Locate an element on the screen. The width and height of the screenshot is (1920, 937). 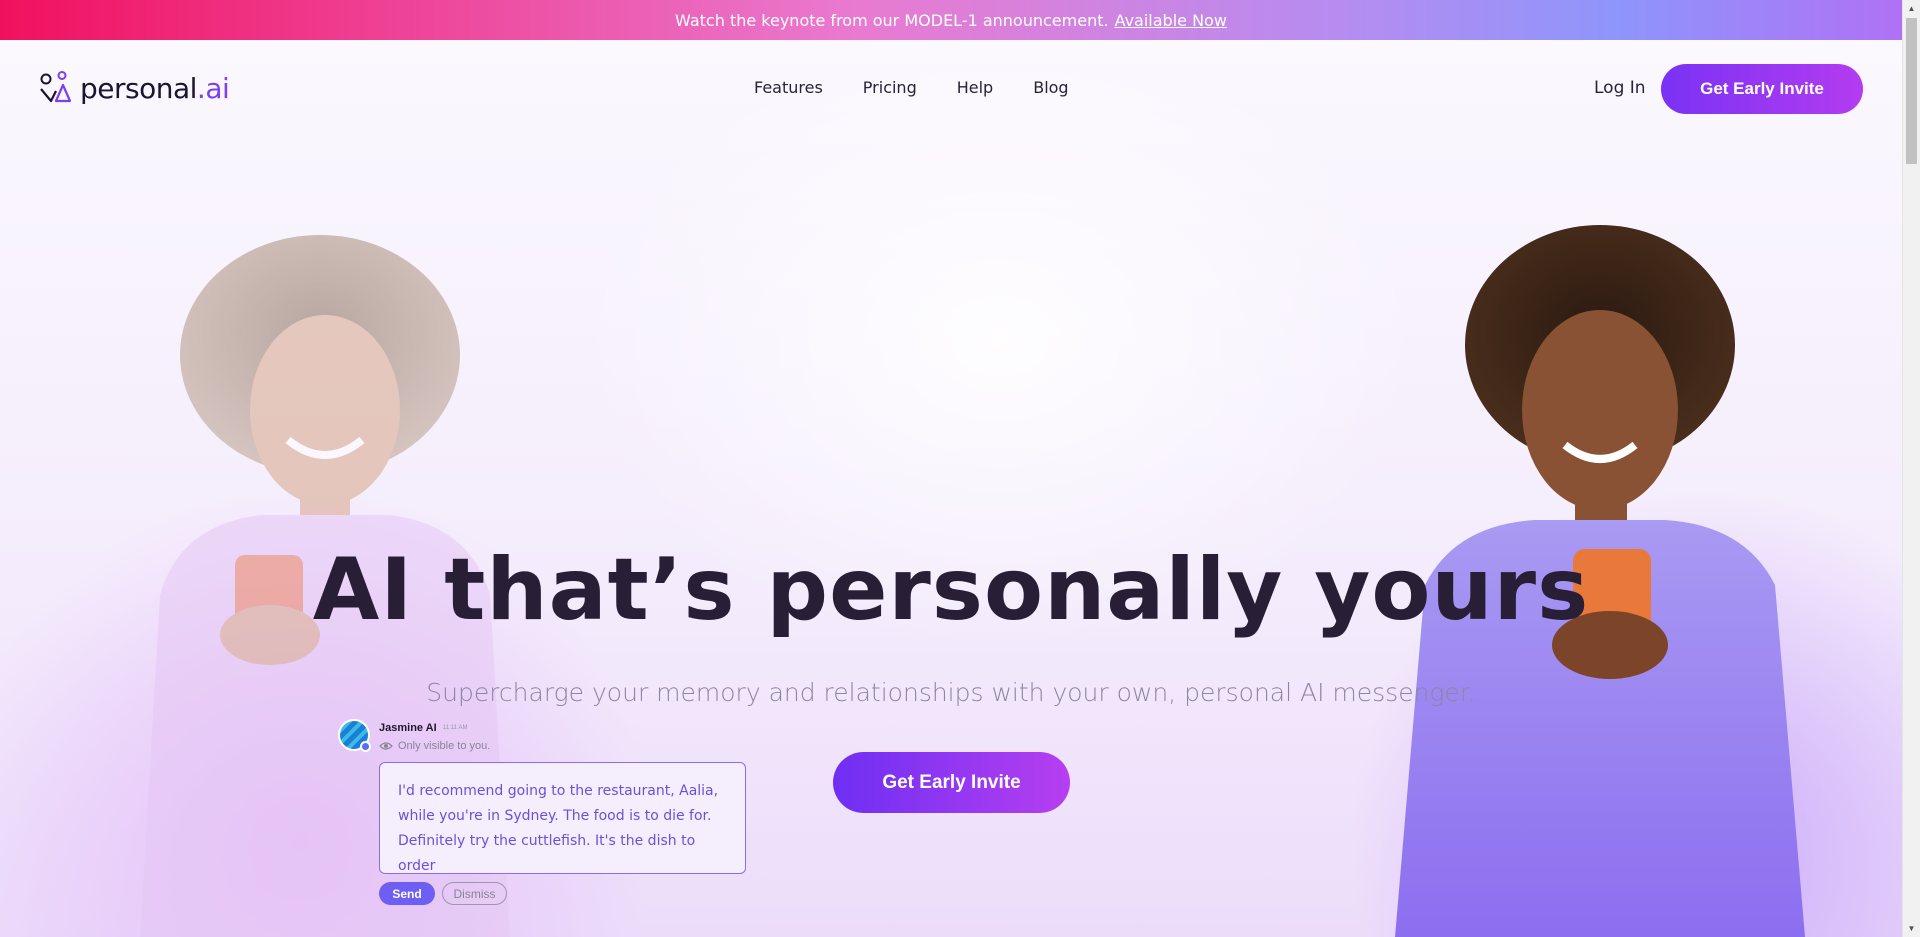
eye-icon is located at coordinates (386, 746).